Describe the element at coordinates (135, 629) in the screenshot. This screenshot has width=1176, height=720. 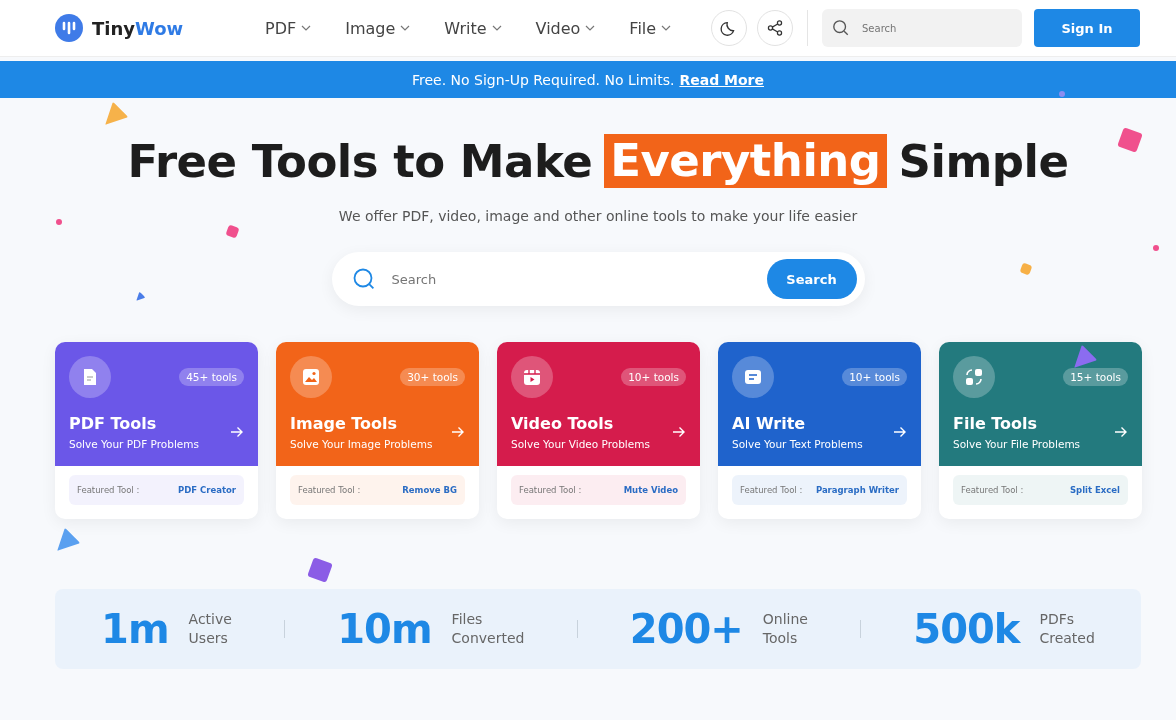
I see `stat-value: 1m` at that location.